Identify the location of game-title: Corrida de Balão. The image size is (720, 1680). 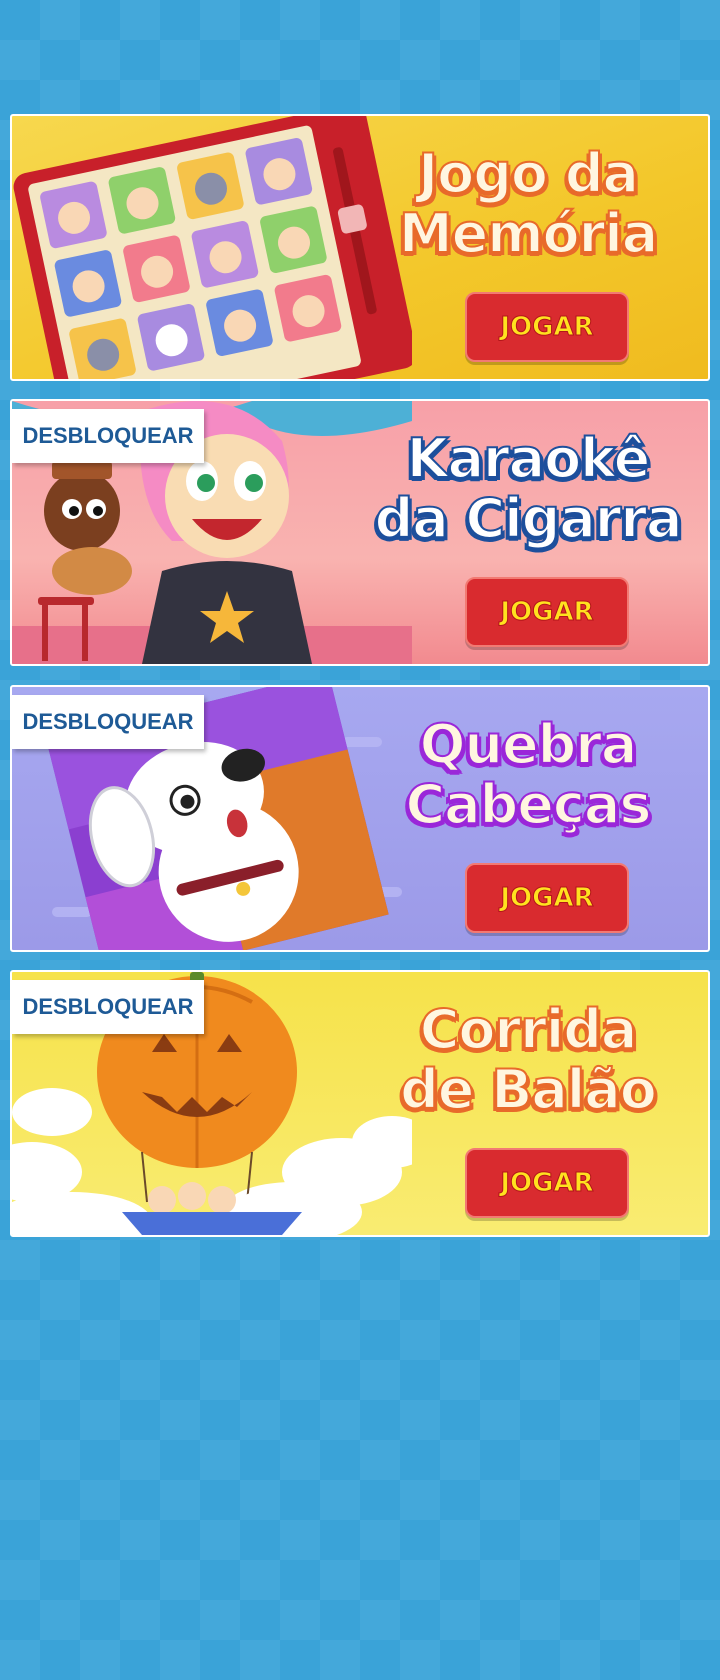
(528, 1059).